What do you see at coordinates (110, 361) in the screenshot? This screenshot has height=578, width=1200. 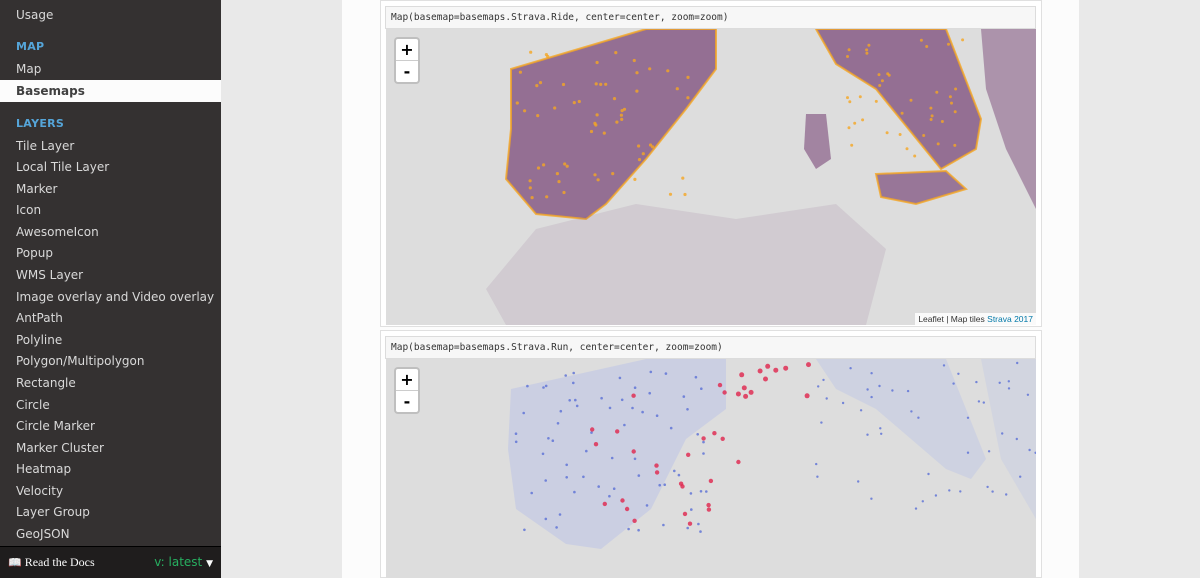 I see `nav-item-layer: Polygon/Multipolygon` at bounding box center [110, 361].